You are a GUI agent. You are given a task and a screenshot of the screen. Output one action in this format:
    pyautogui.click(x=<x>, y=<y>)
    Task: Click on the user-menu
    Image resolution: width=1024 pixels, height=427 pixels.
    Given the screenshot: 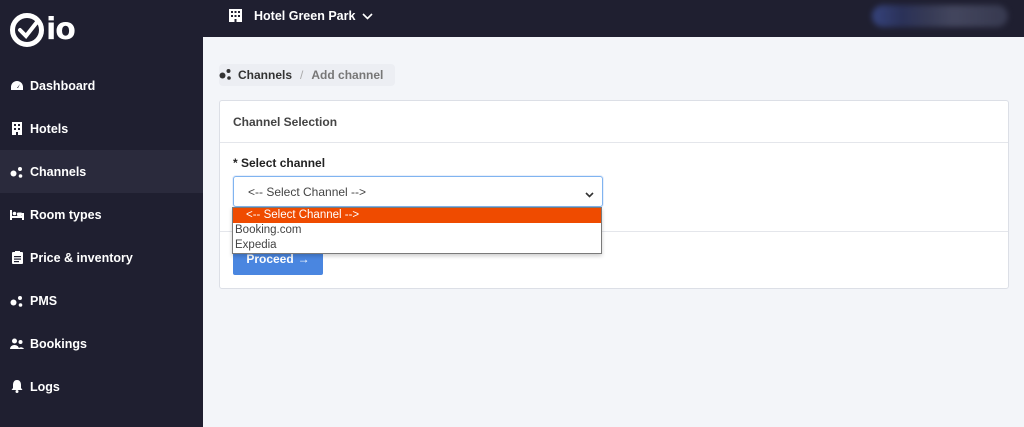 What is the action you would take?
    pyautogui.click(x=940, y=16)
    